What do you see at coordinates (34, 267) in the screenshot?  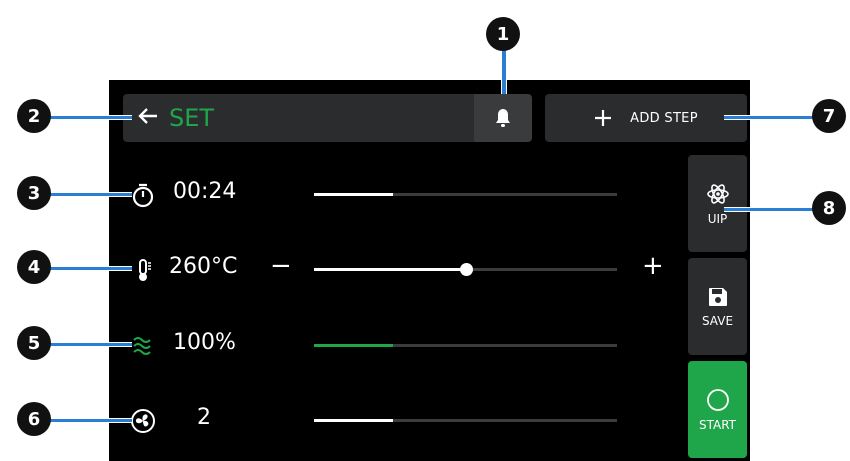 I see `callout-badge: 4` at bounding box center [34, 267].